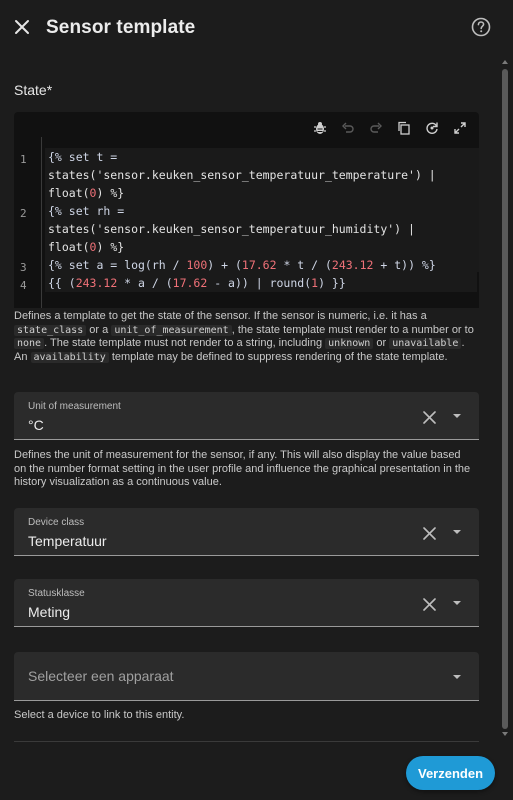  Describe the element at coordinates (432, 128) in the screenshot. I see `refresh-icon` at that location.